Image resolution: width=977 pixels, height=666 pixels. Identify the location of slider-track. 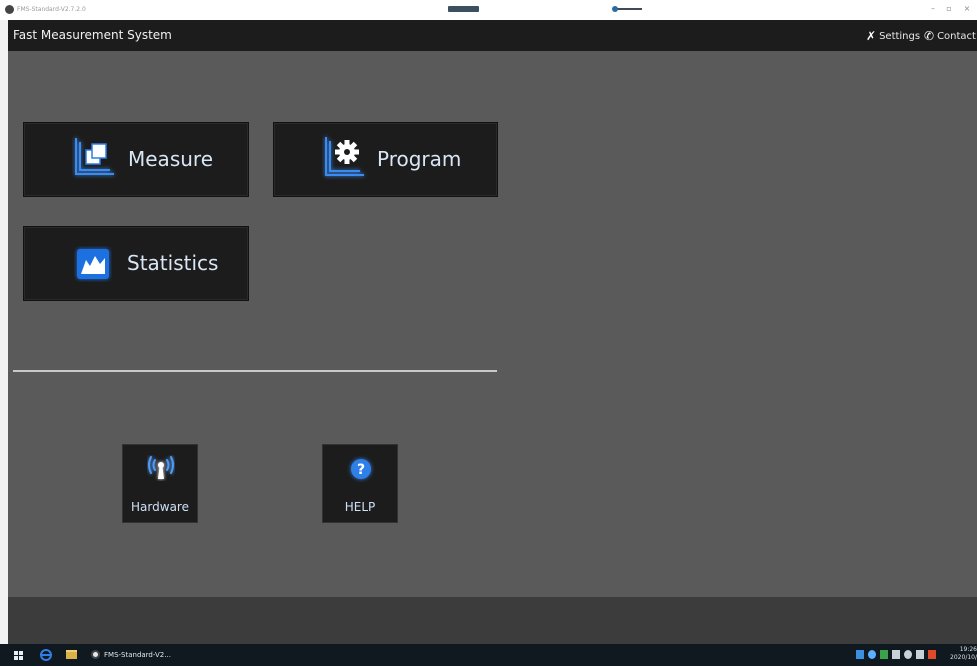
(629, 9).